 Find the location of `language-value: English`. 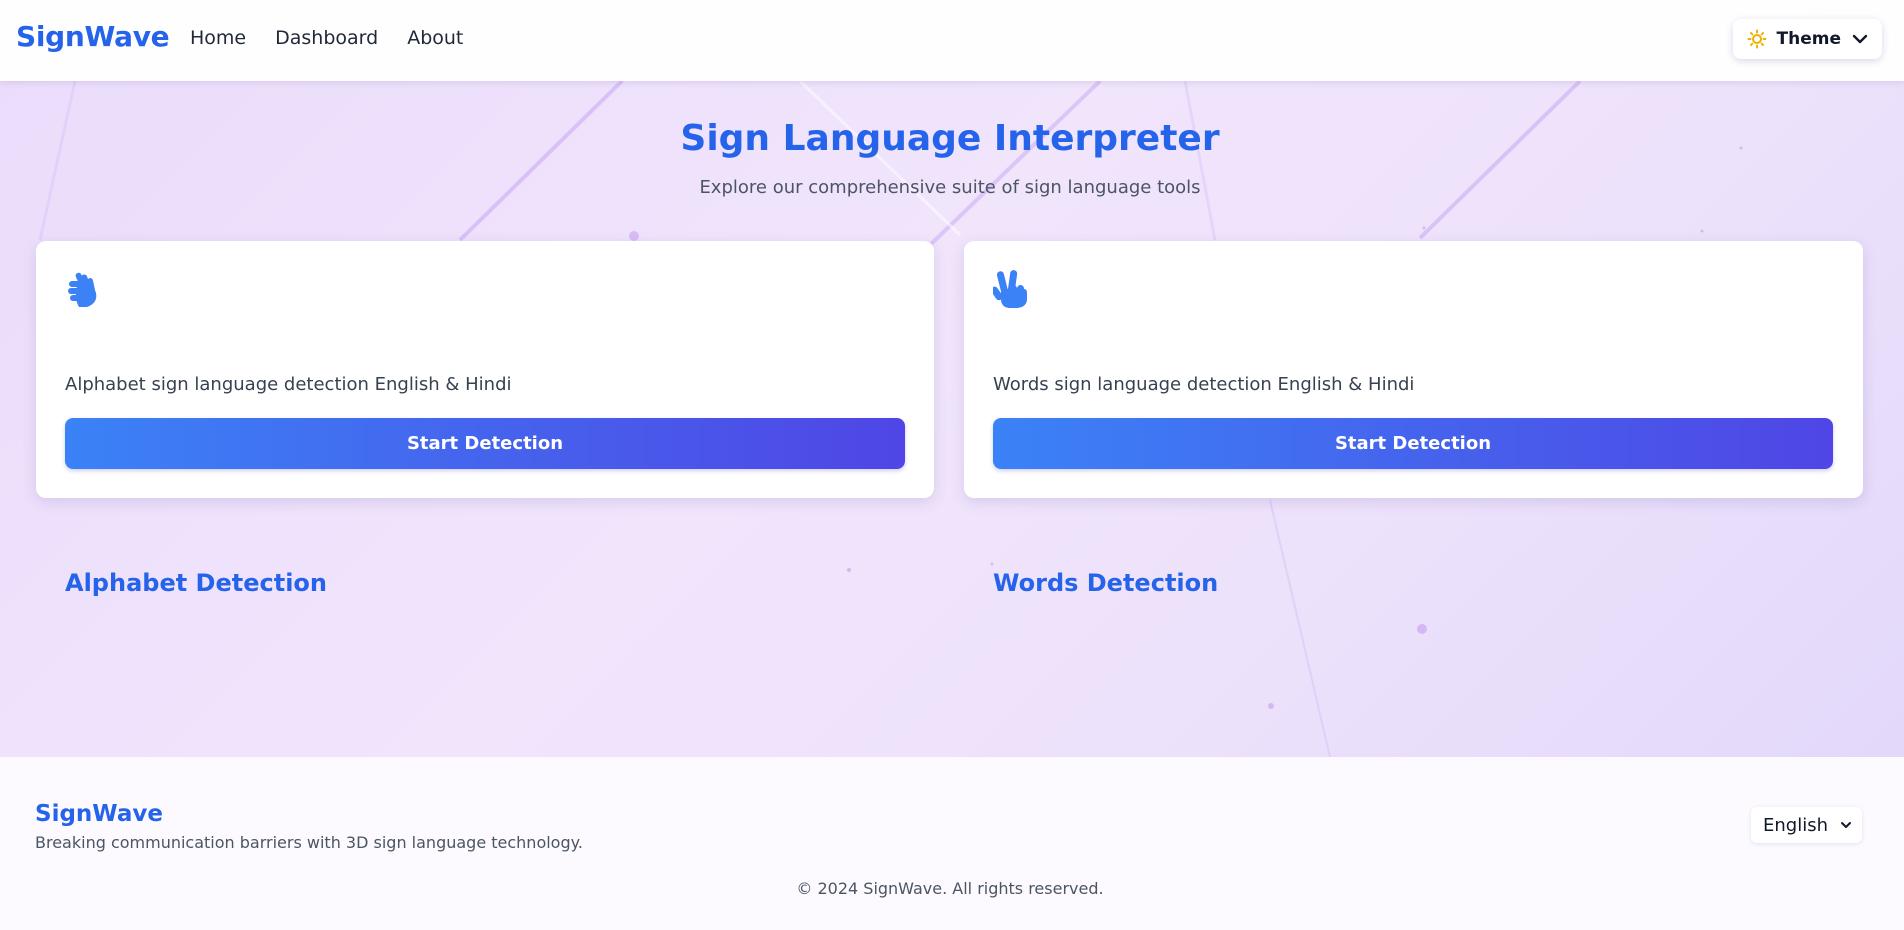

language-value: English is located at coordinates (1795, 825).